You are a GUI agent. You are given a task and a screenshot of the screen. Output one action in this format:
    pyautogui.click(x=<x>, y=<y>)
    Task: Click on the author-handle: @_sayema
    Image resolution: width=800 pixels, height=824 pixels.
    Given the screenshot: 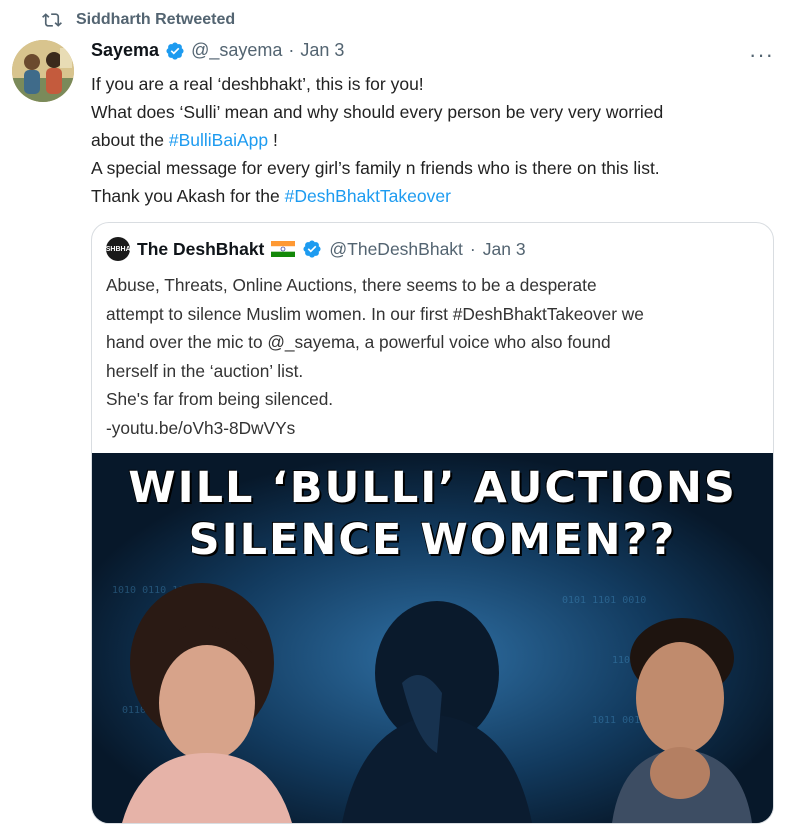 What is the action you would take?
    pyautogui.click(x=236, y=50)
    